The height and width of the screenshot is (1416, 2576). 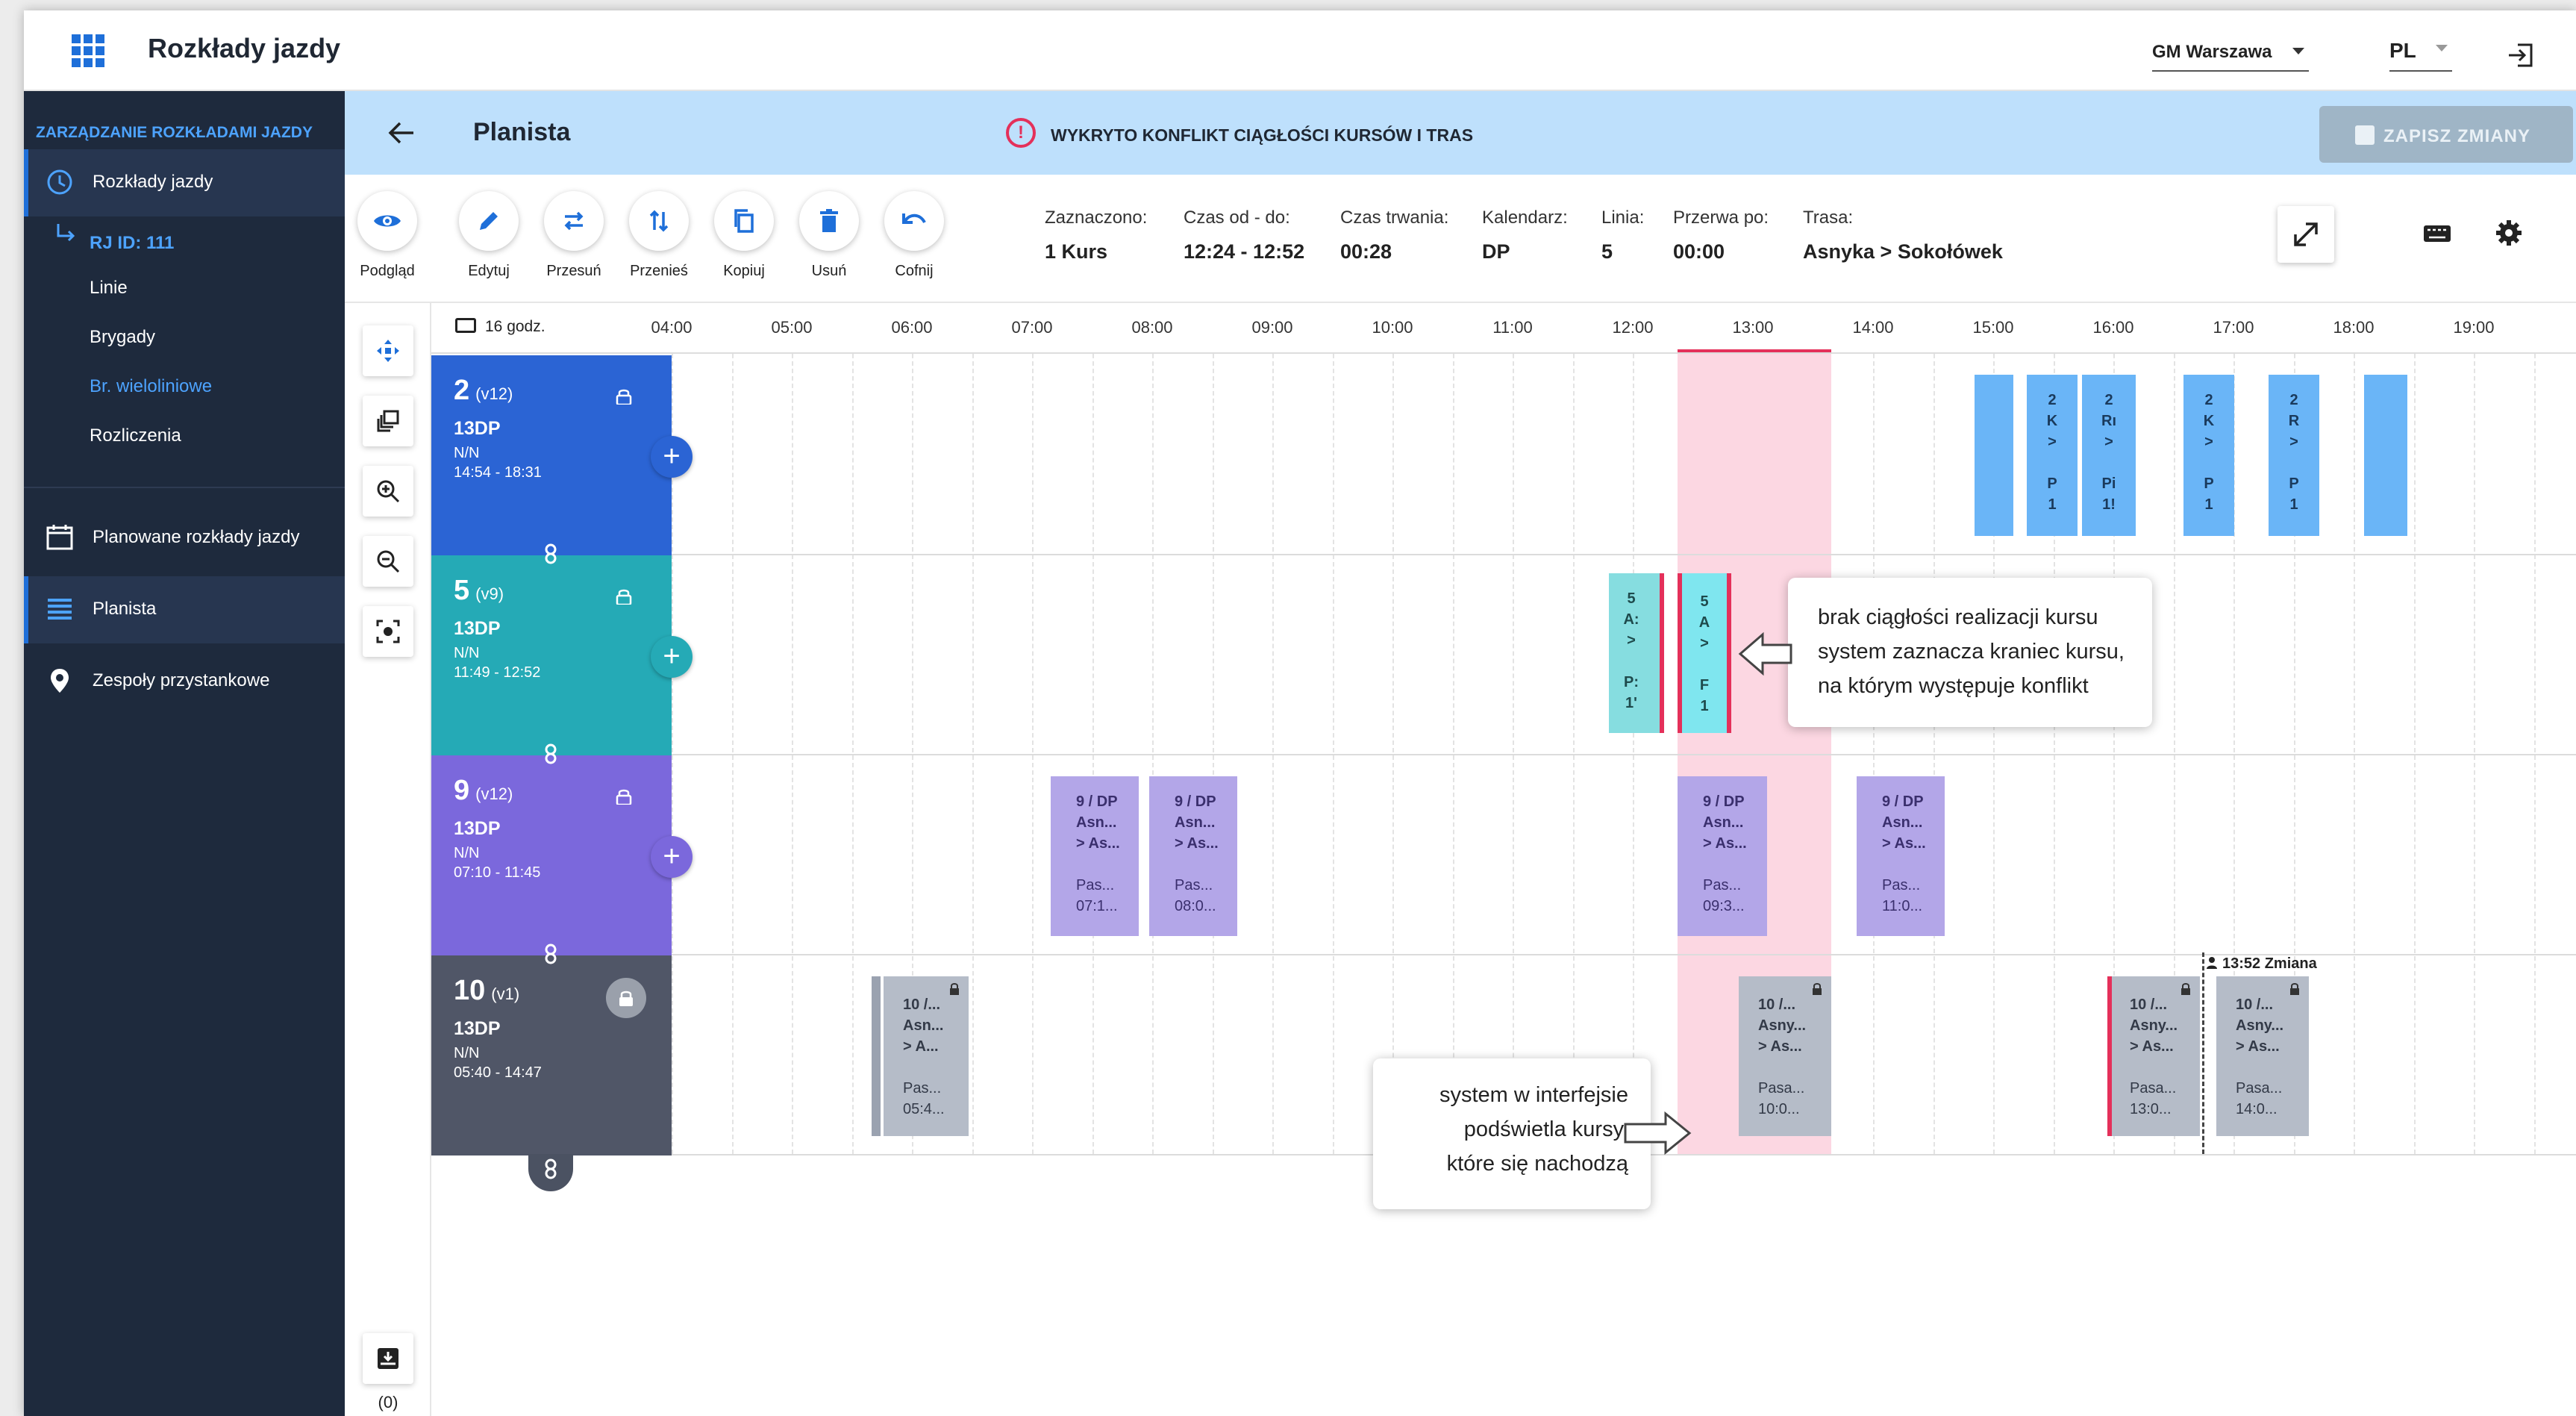 What do you see at coordinates (574, 221) in the screenshot?
I see `swap-horizontal-icon` at bounding box center [574, 221].